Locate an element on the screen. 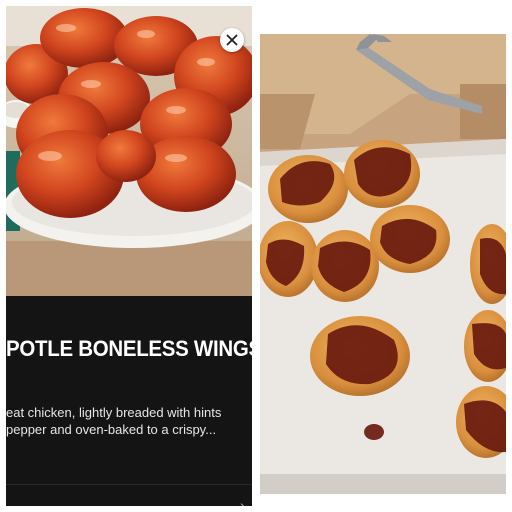 The image size is (512, 512). close-icon is located at coordinates (232, 40).